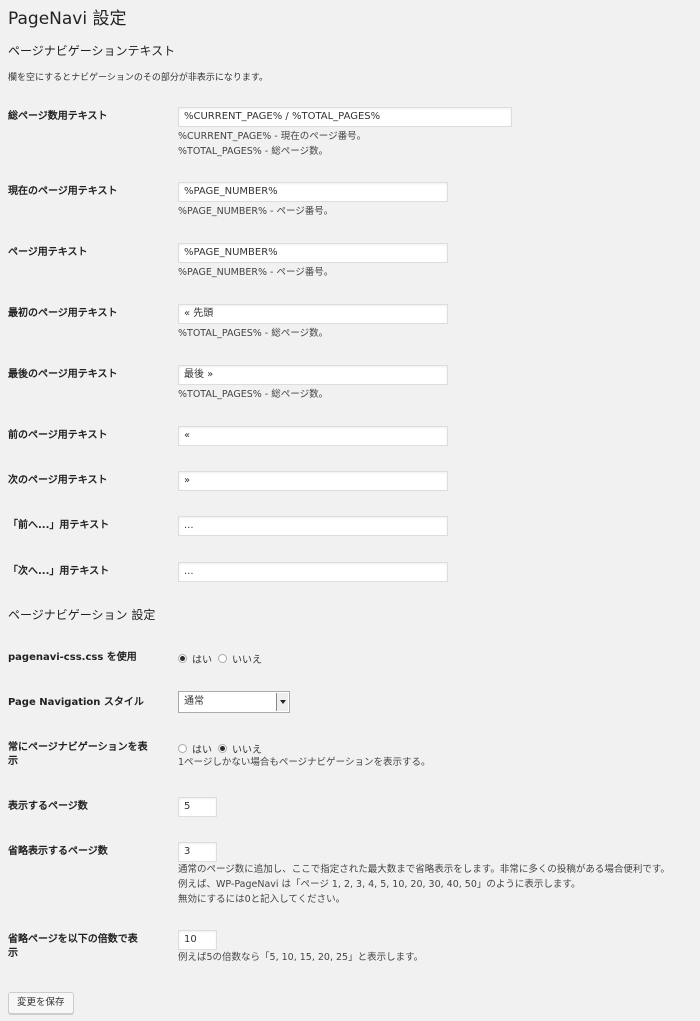 The width and height of the screenshot is (700, 1021). What do you see at coordinates (313, 314) in the screenshot?
I see `first-page-text-input: « 先頭` at bounding box center [313, 314].